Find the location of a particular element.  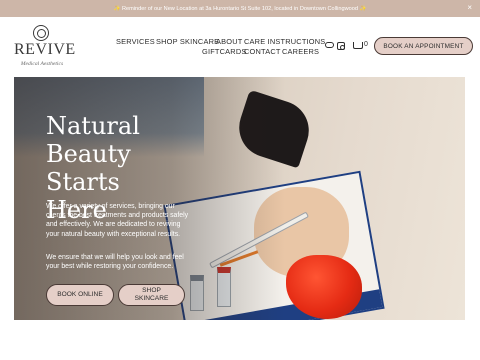

logo-mark-icon is located at coordinates (41, 33).